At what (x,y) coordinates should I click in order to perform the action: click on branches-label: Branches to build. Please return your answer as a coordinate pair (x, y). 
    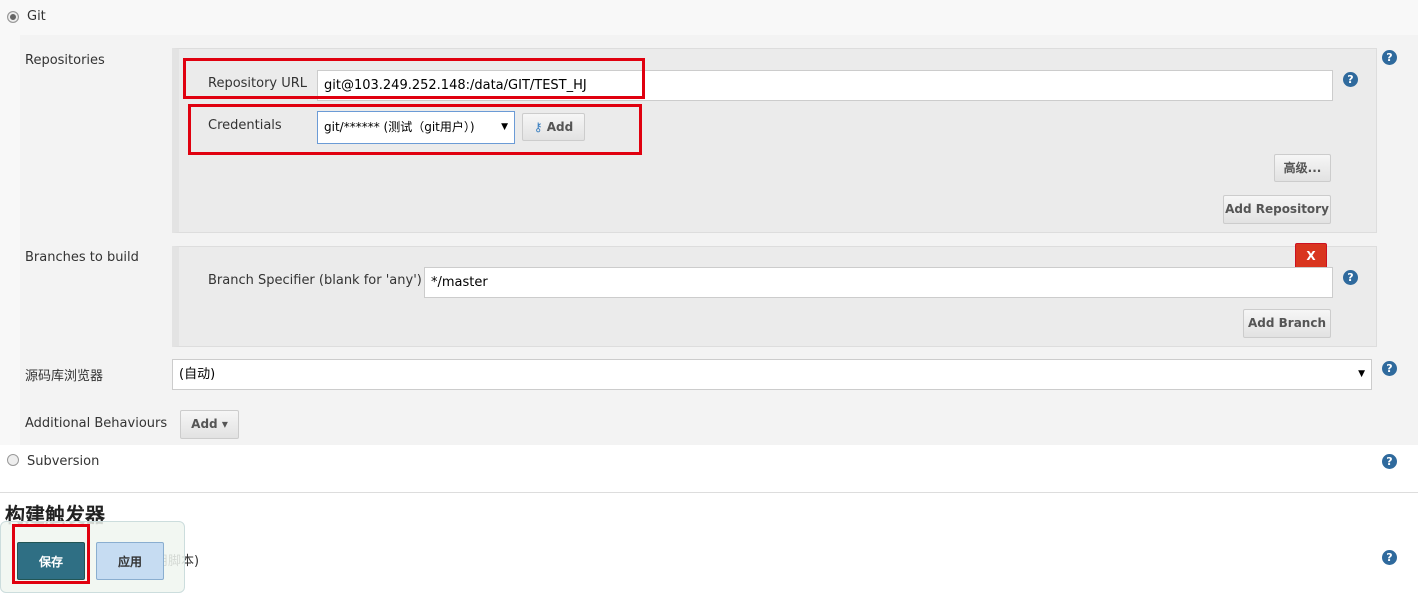
    Looking at the image, I should click on (82, 257).